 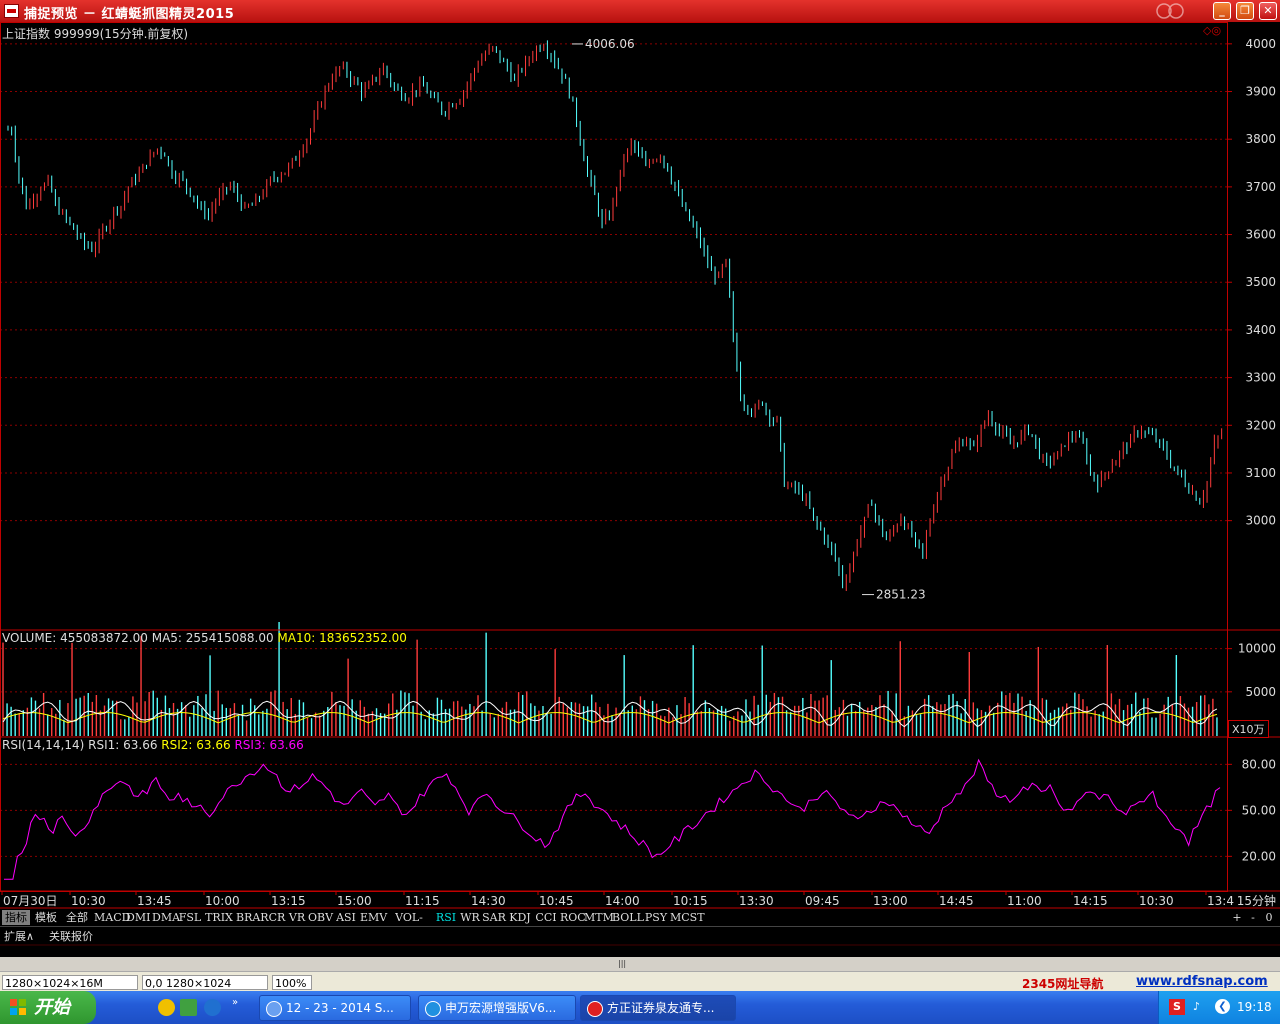 What do you see at coordinates (77, 917) in the screenshot?
I see `tab-全部: 全部` at bounding box center [77, 917].